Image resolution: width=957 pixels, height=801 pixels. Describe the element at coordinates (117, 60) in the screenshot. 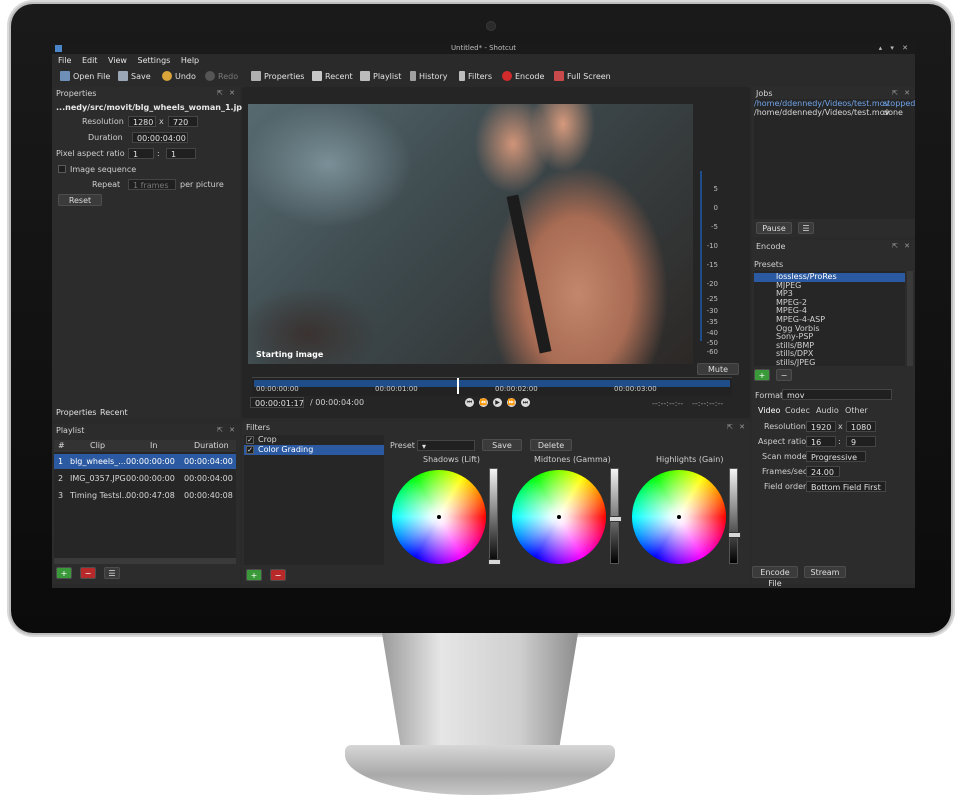

I see `menu-view: View` at that location.